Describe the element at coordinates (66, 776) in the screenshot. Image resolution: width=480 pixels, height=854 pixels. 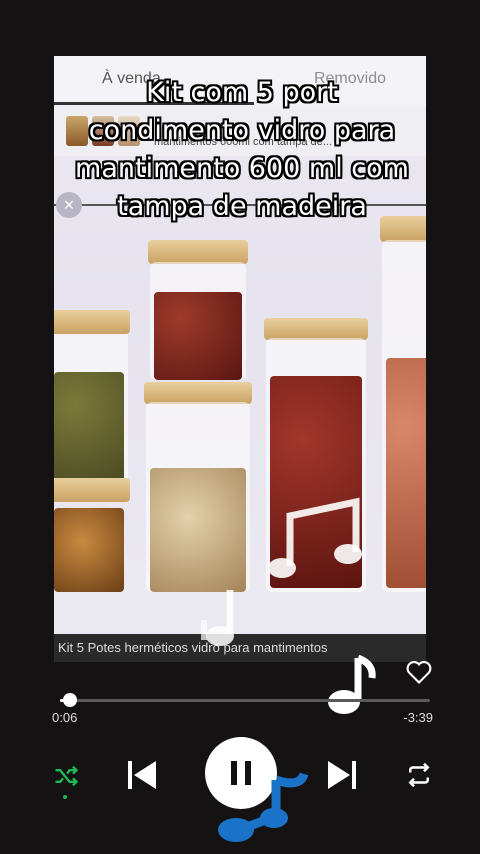
I see `shuffle-icon` at that location.